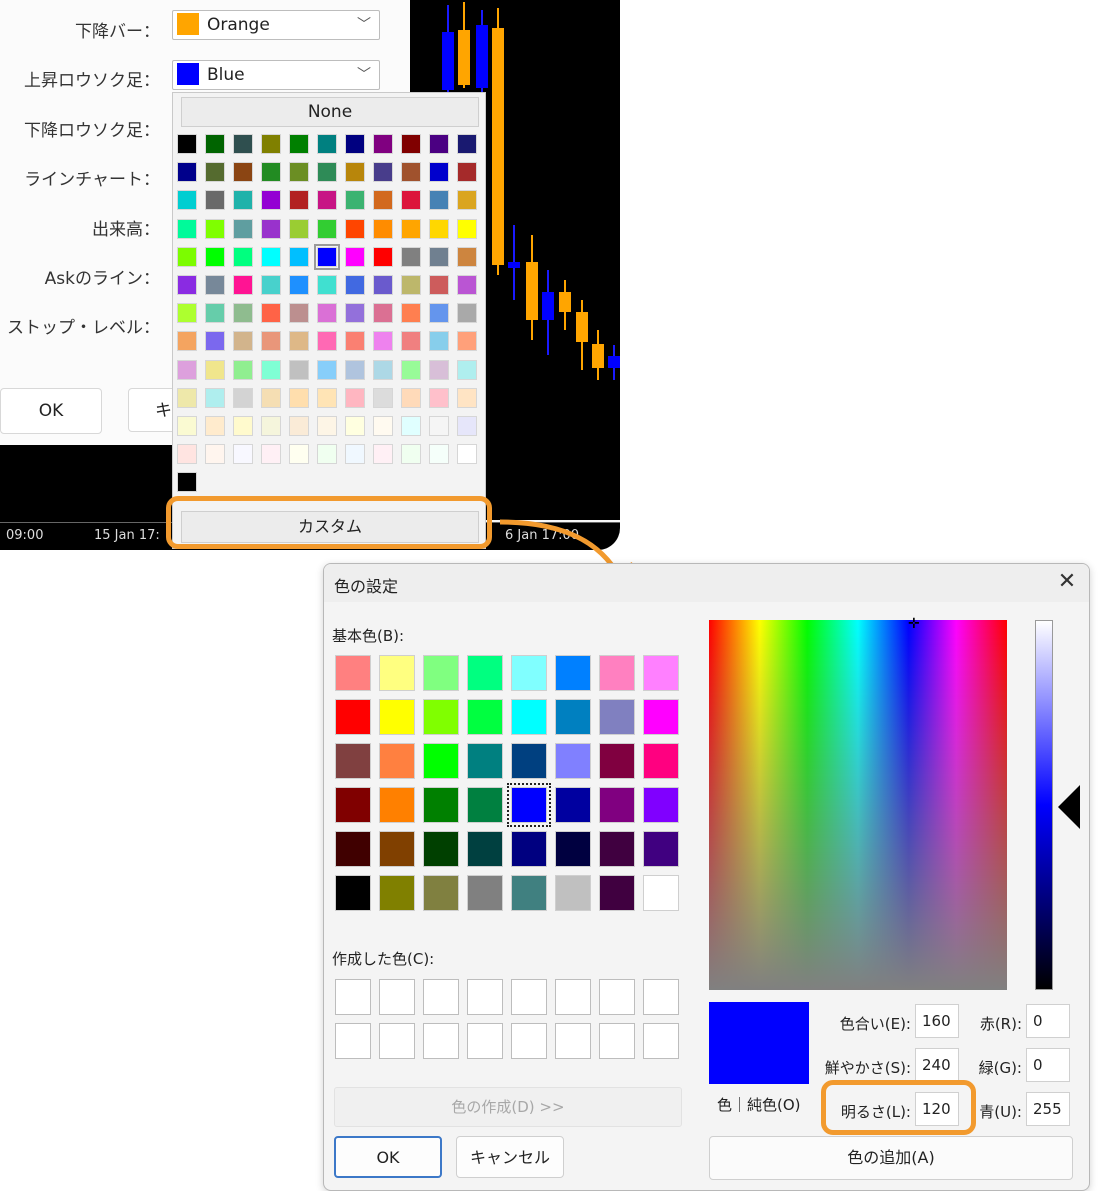 The height and width of the screenshot is (1191, 1100). Describe the element at coordinates (891, 1158) in the screenshot. I see `add-to-custom-colors-button: 色の追加(A)` at that location.